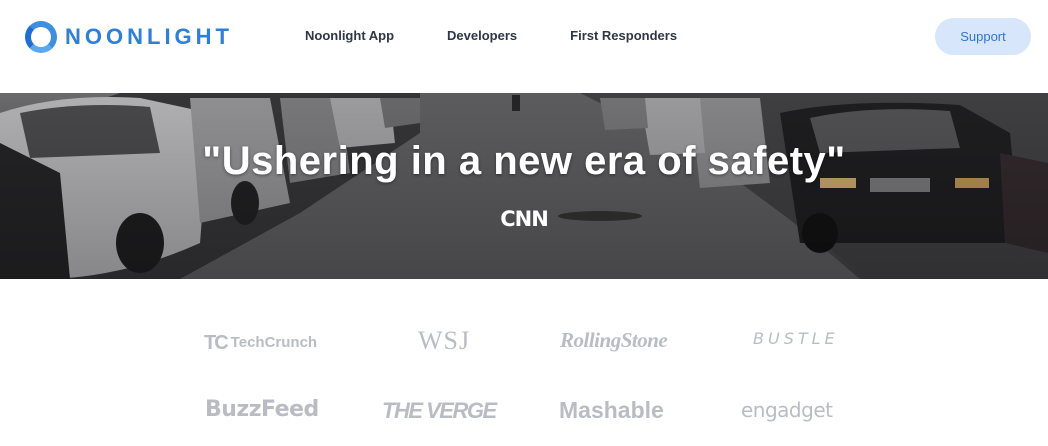 The width and height of the screenshot is (1048, 446). What do you see at coordinates (787, 410) in the screenshot?
I see `engadget-logo: engadget` at bounding box center [787, 410].